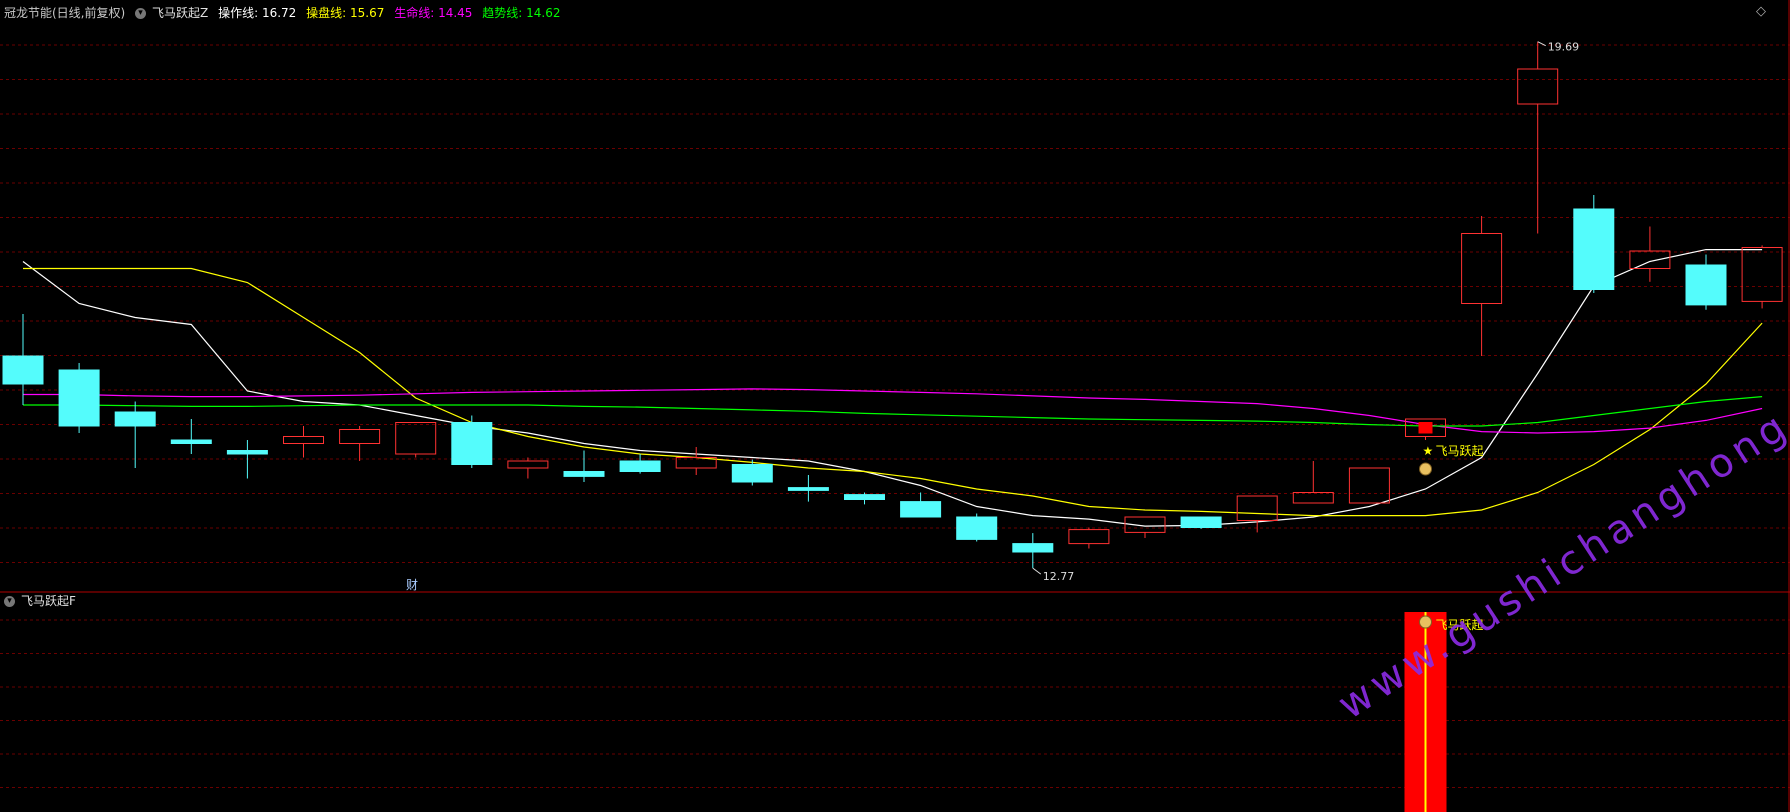  Describe the element at coordinates (367, 13) in the screenshot. I see `trading-line-value: 15.67` at that location.